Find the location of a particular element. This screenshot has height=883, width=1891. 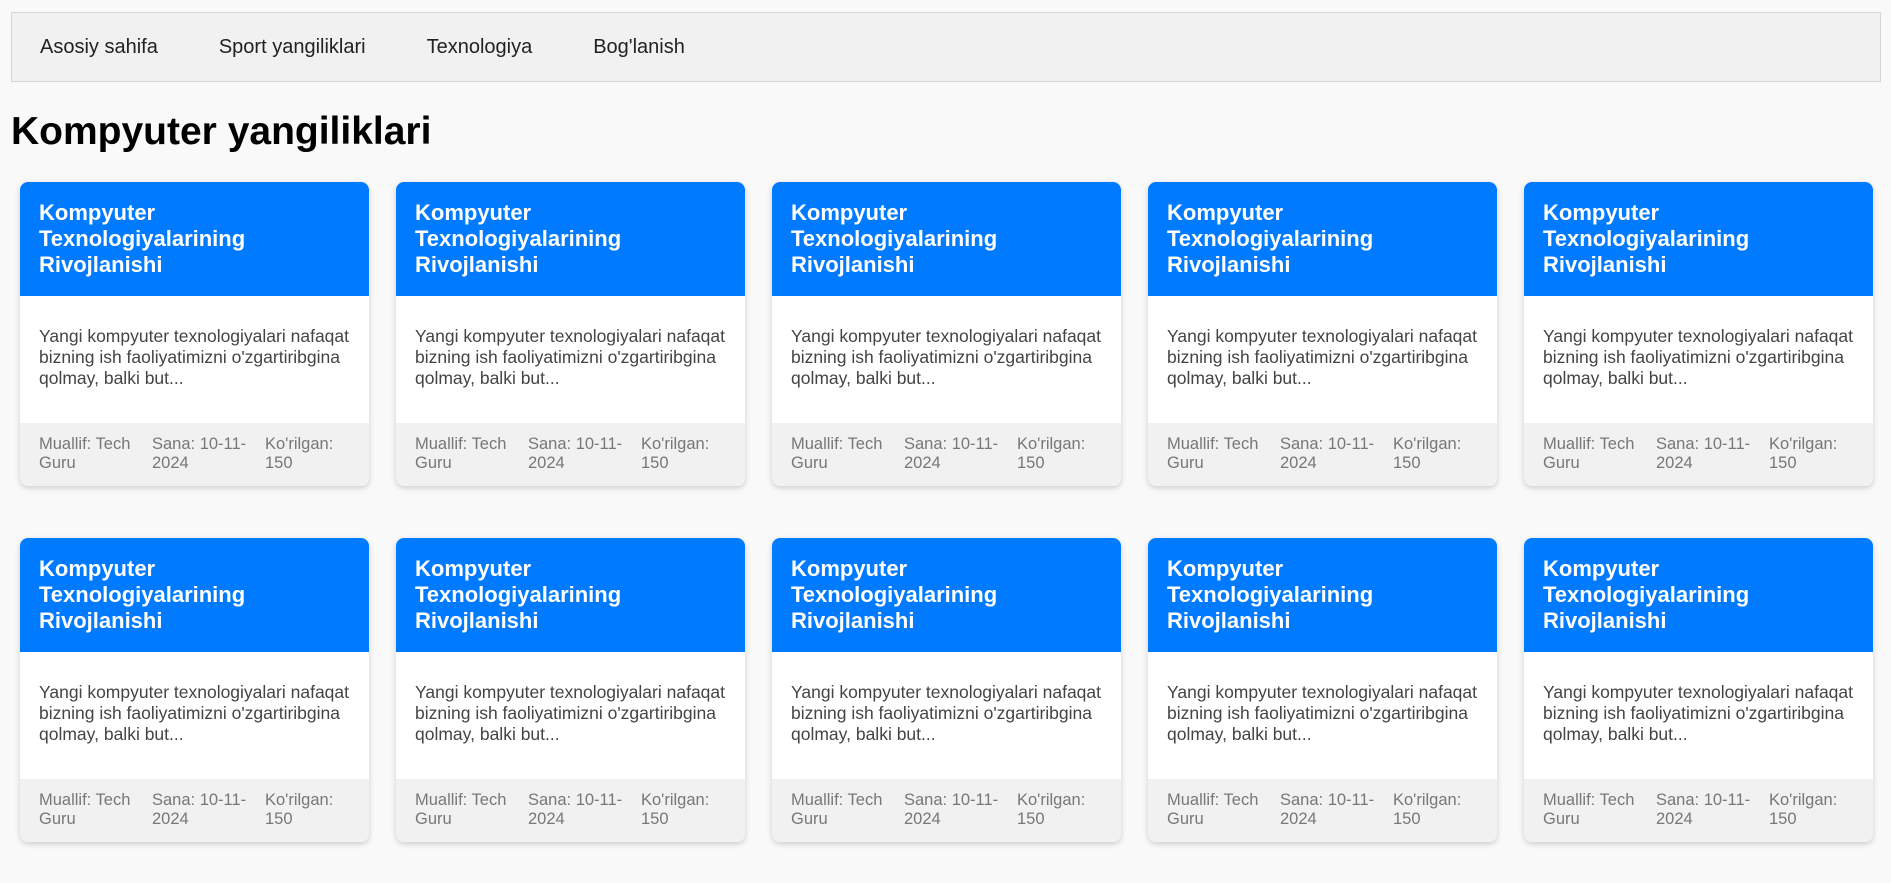

nav-link-technology: Texnologiya is located at coordinates (480, 47).